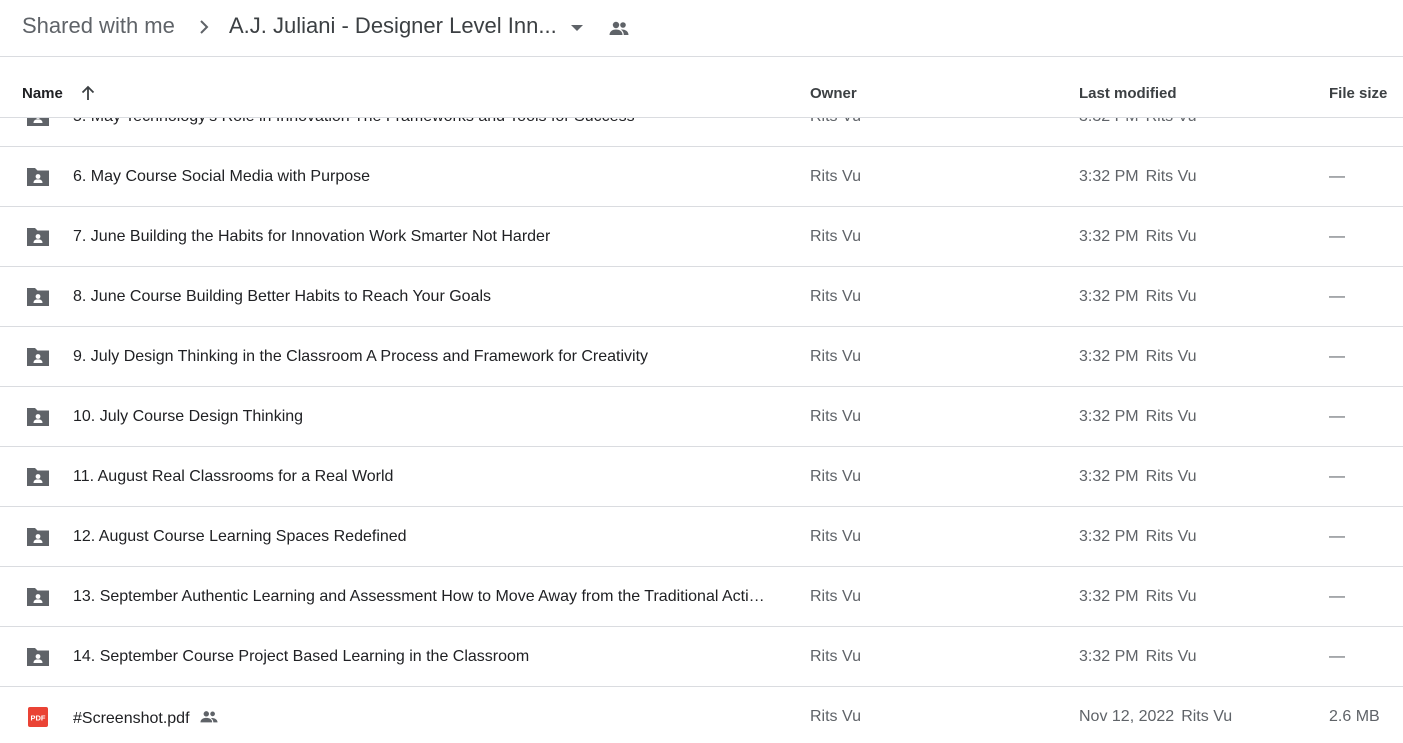  Describe the element at coordinates (1358, 93) in the screenshot. I see `column-header-file-size: File size` at that location.